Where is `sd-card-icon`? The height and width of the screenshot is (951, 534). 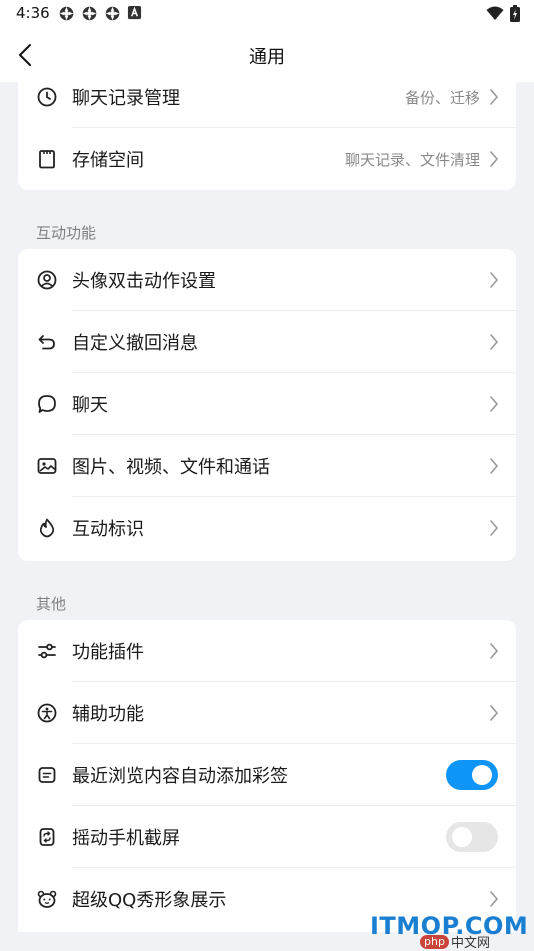 sd-card-icon is located at coordinates (47, 159).